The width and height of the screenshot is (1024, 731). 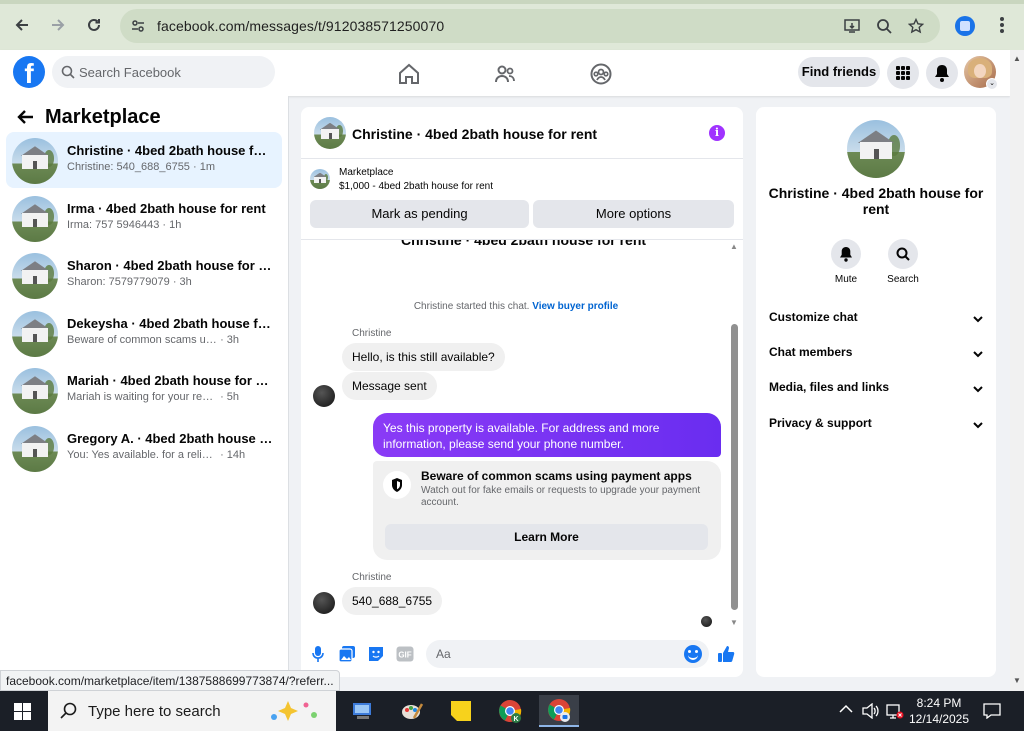 I want to click on menu-grid-icon, so click(x=903, y=73).